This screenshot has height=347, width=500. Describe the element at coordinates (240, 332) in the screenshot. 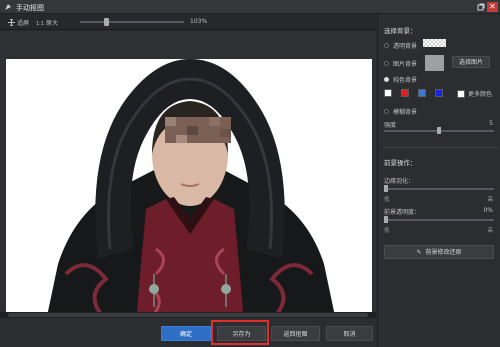

I see `save-as-highlight-box` at that location.